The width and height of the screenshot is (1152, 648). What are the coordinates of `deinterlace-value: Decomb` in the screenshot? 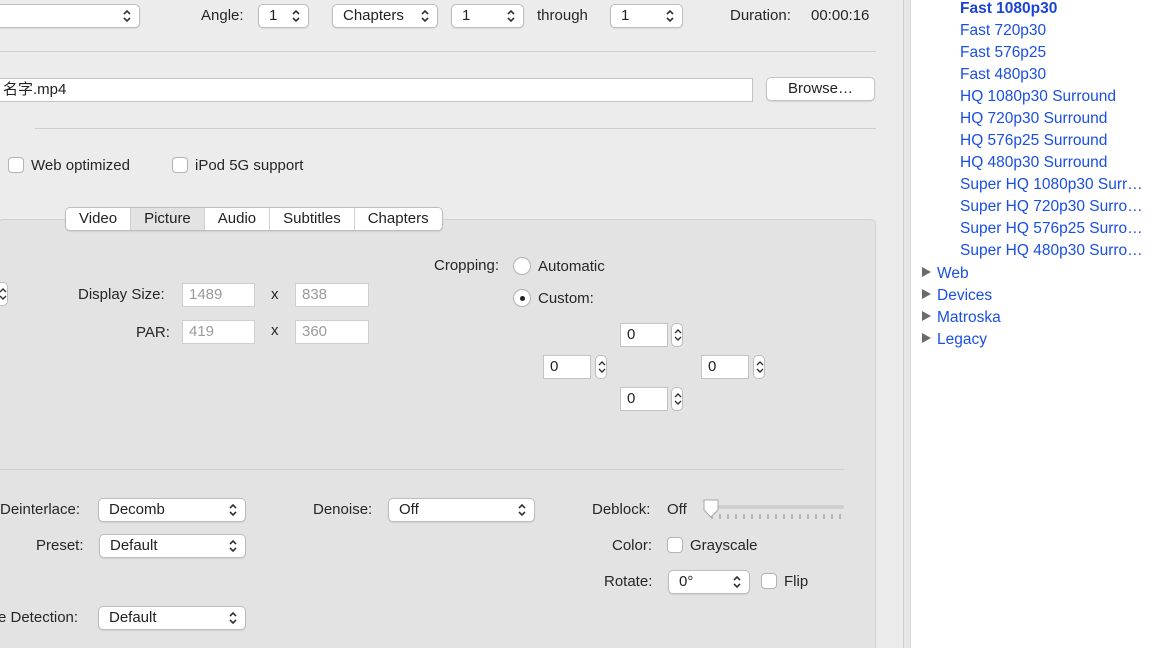 It's located at (137, 509).